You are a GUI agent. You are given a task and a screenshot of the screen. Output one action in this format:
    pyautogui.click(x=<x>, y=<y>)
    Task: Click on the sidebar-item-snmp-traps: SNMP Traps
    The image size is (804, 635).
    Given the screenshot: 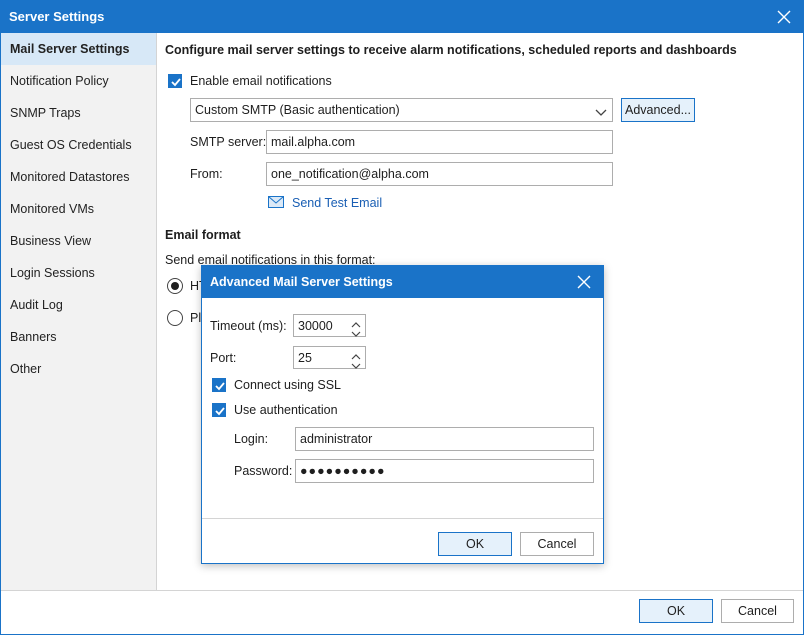 What is the action you would take?
    pyautogui.click(x=78, y=113)
    